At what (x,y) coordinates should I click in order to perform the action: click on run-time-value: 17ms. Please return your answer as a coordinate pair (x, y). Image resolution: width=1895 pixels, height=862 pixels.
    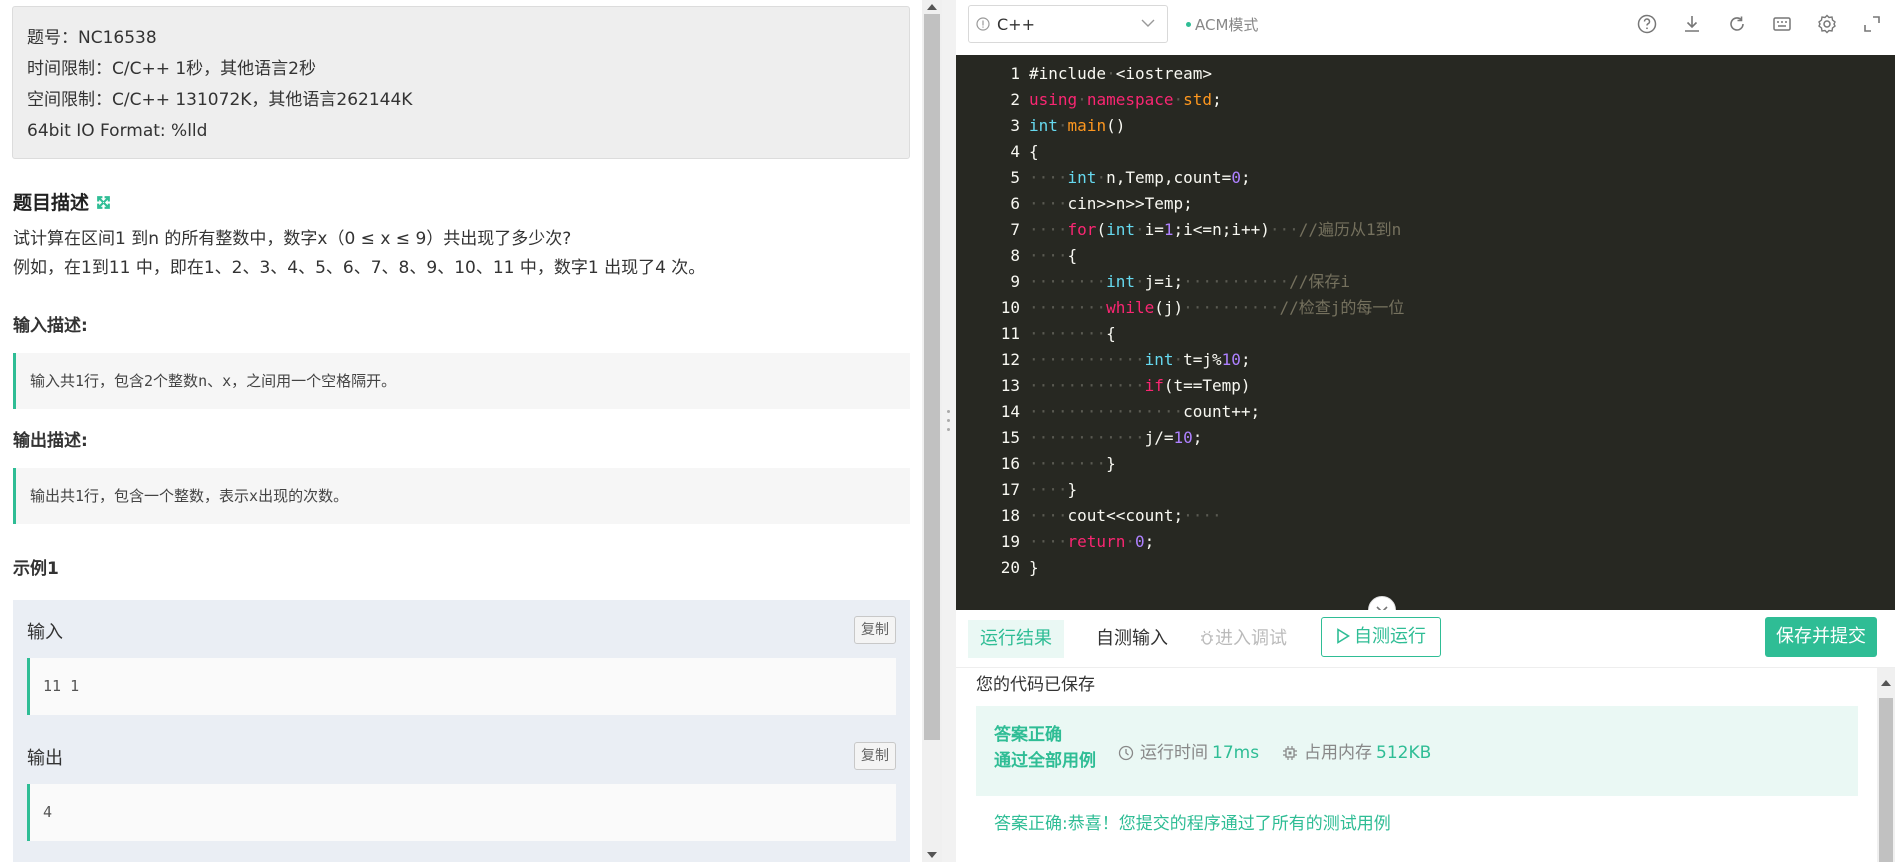
    Looking at the image, I should click on (1236, 753).